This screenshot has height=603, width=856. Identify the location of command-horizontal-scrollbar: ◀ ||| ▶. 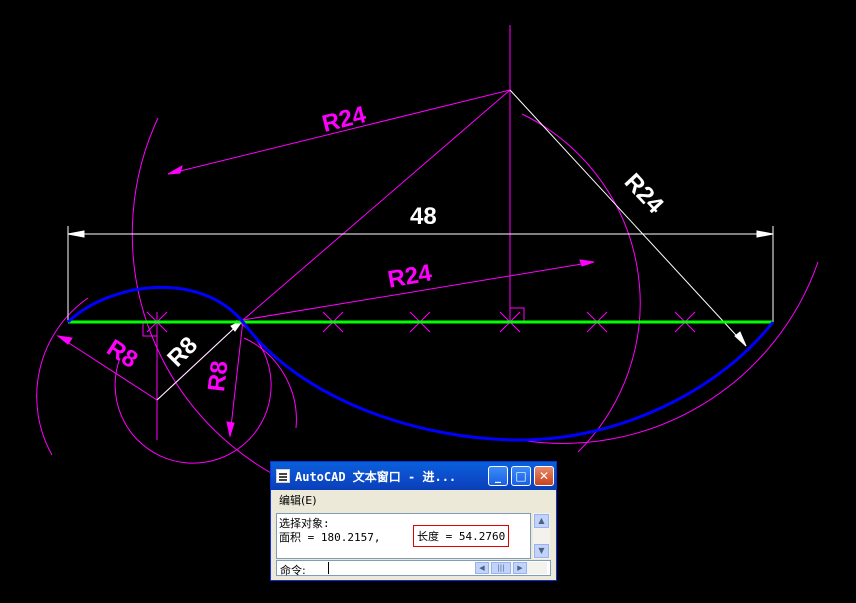
(511, 568).